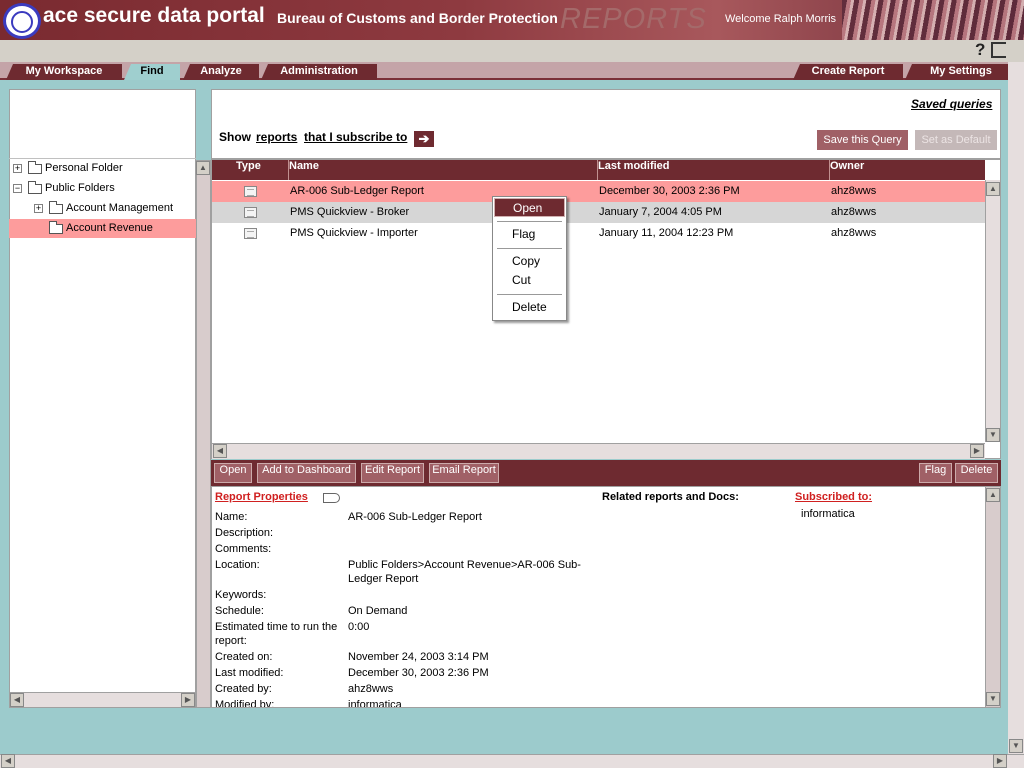 This screenshot has width=1024, height=768. I want to click on tab-create-report: Create Report, so click(848, 72).